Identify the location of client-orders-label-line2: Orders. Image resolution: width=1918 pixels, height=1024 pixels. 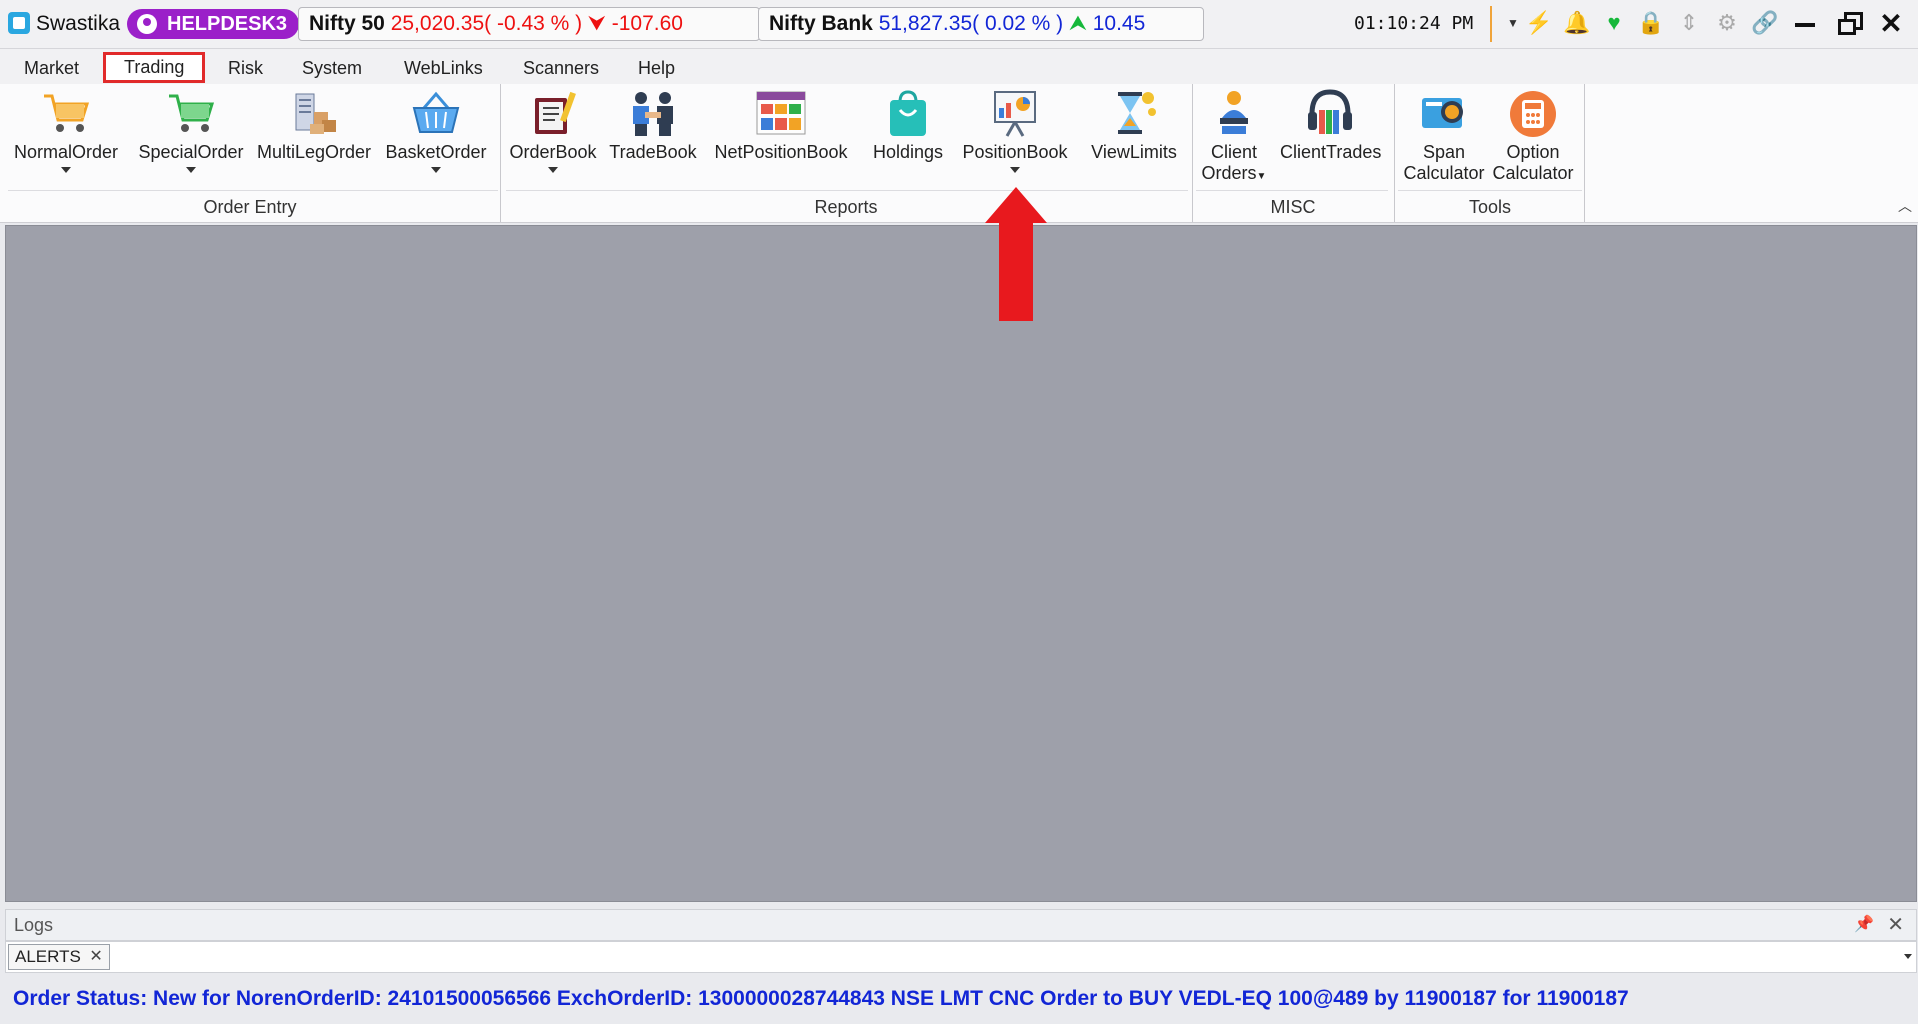
(1229, 173).